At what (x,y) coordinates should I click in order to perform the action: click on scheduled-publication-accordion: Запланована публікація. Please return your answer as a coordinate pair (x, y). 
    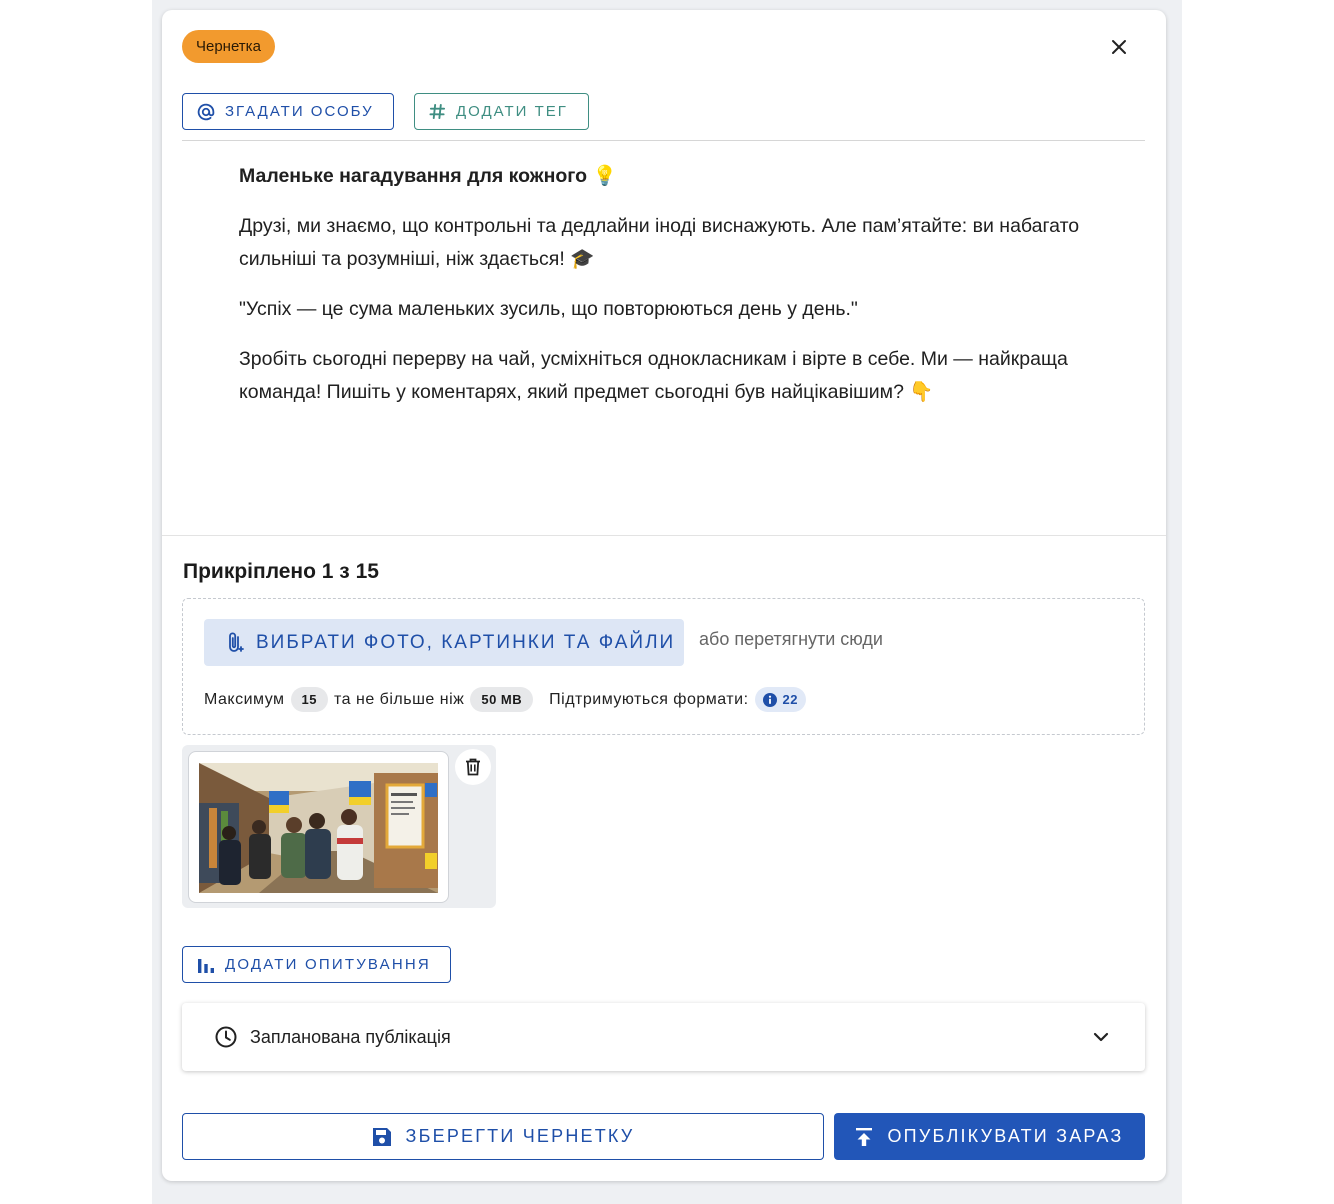
    Looking at the image, I should click on (663, 1037).